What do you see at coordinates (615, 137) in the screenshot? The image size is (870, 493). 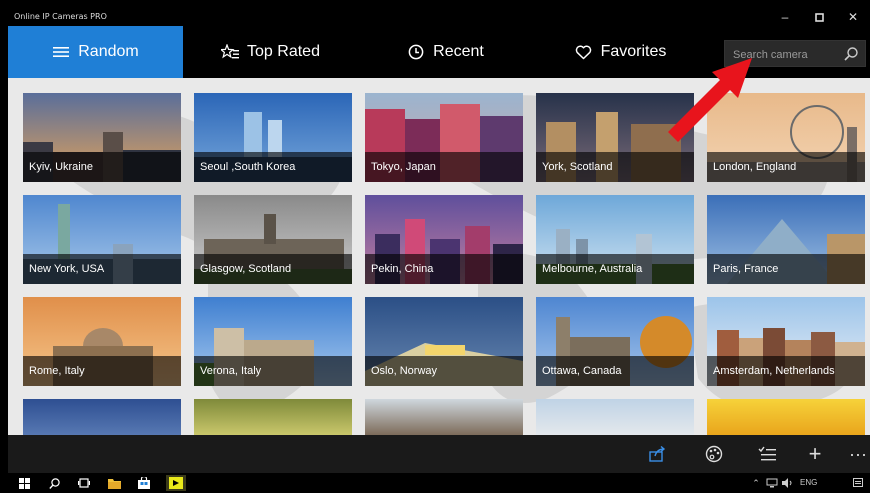 I see `camera-tile-york: York, Scotland` at bounding box center [615, 137].